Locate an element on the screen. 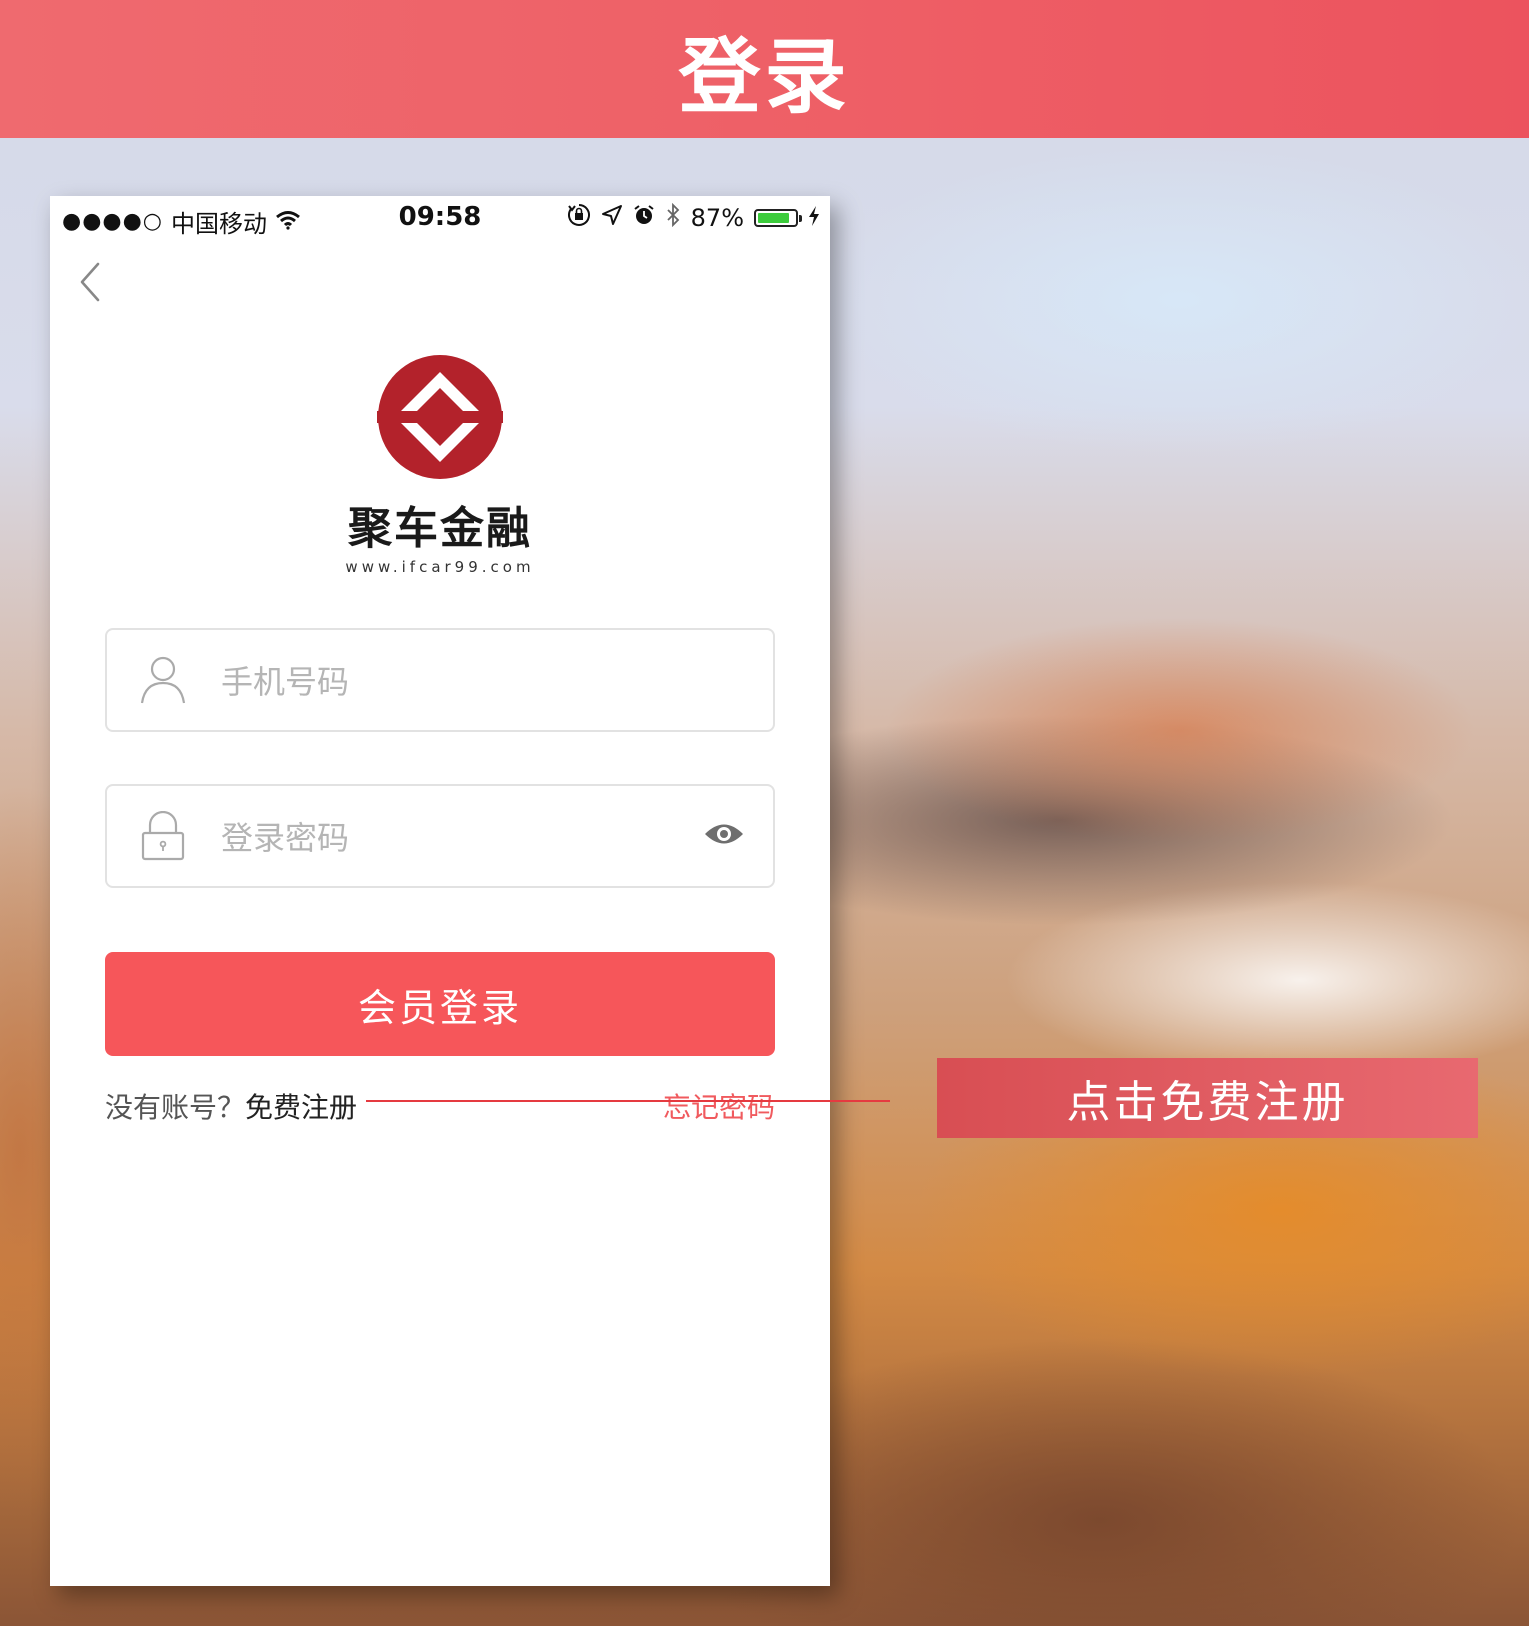 Image resolution: width=1529 pixels, height=1626 pixels. phone-field: 手机号码 is located at coordinates (440, 680).